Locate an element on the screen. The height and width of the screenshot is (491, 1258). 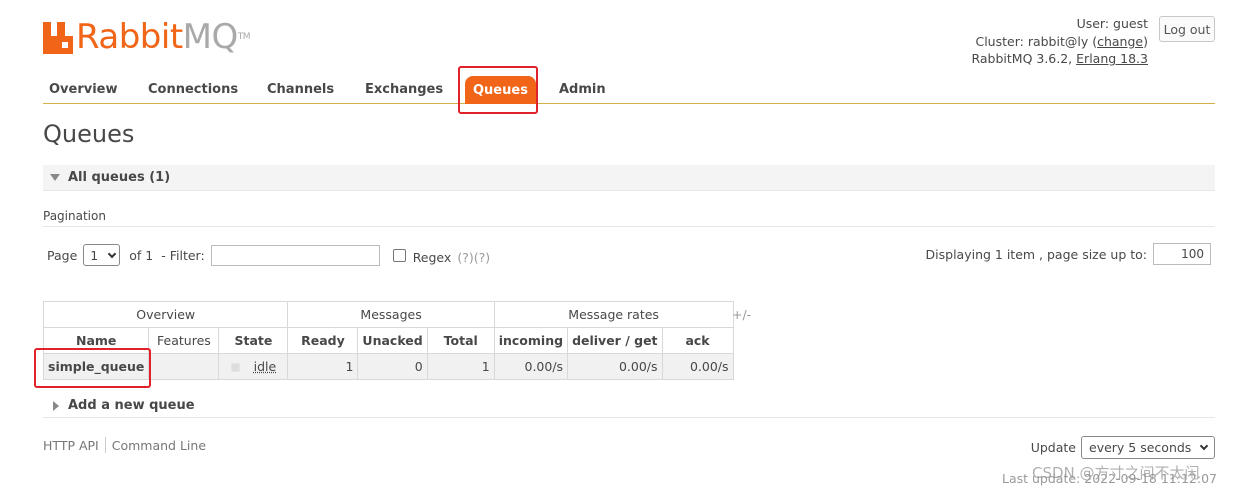
expand-triangle-icon is located at coordinates (56, 405).